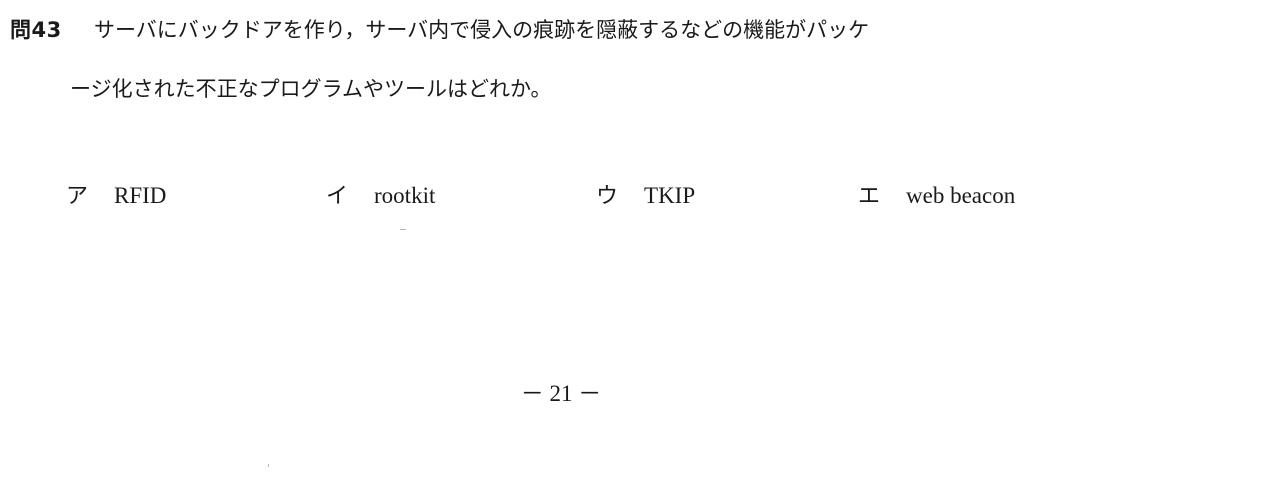  Describe the element at coordinates (337, 196) in the screenshot. I see `choice-b-mark: イ` at that location.